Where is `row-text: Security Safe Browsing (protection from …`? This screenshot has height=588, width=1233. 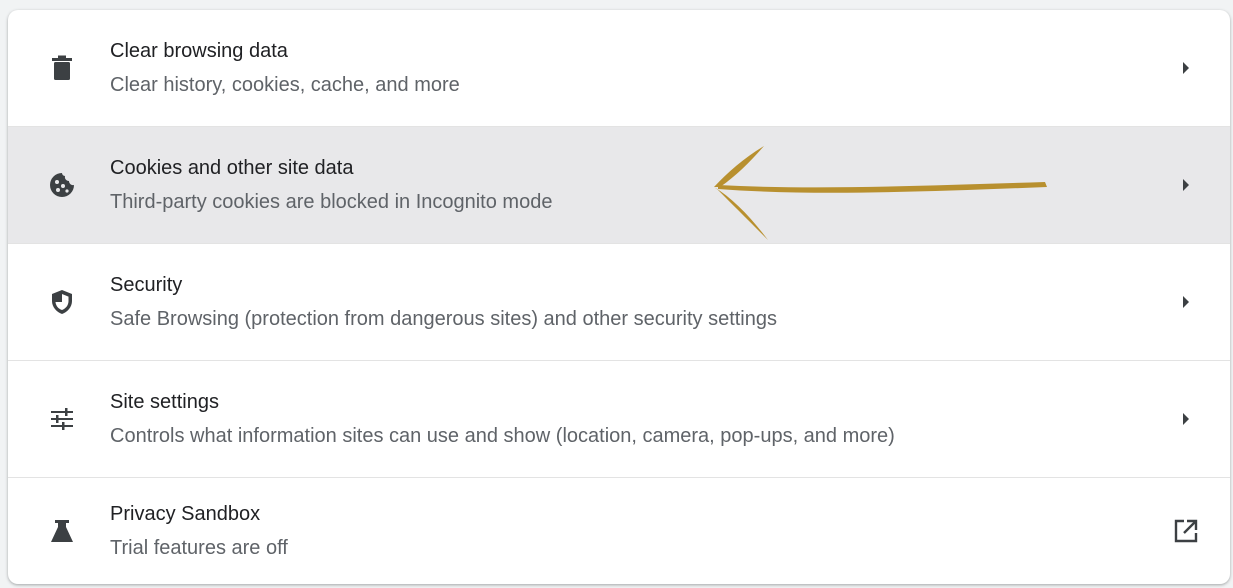 row-text: Security Safe Browsing (protection from … is located at coordinates (443, 302).